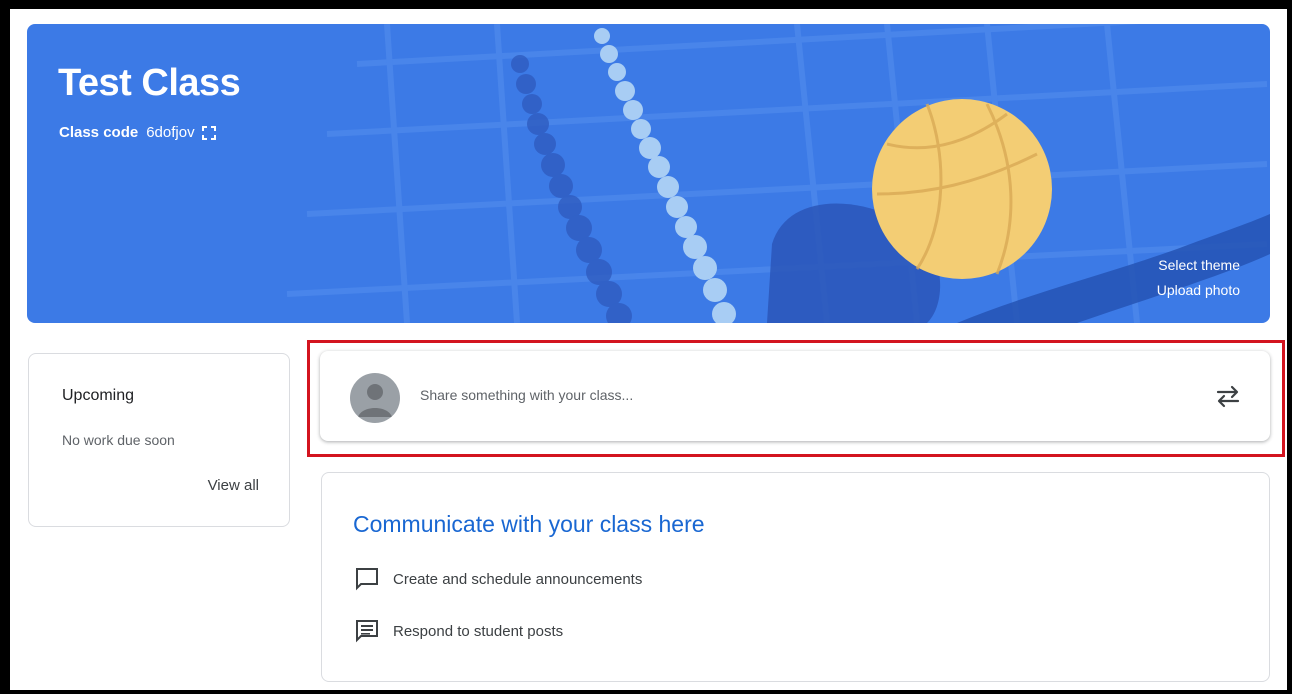  I want to click on communicate-title: Communicate with your class here, so click(529, 524).